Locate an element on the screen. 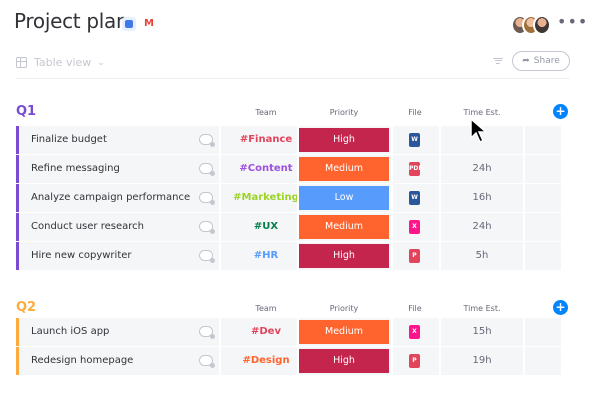 This screenshot has height=400, width=600. item-name: Hire new copywriter is located at coordinates (81, 256).